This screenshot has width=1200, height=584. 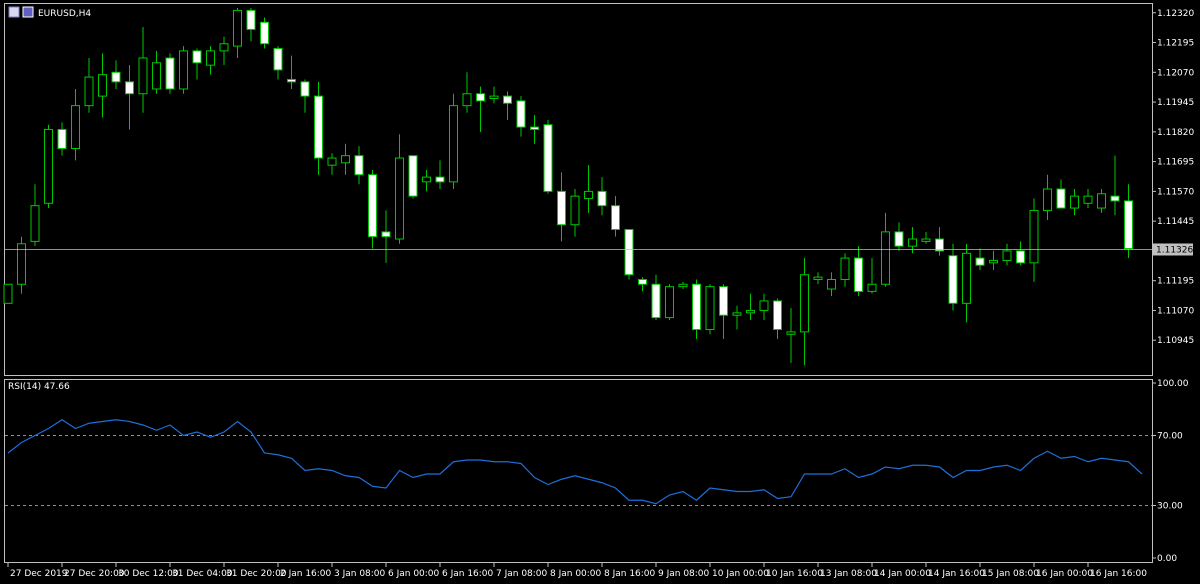 What do you see at coordinates (306, 574) in the screenshot?
I see `time-tick-label: 2 Jan 16:00` at bounding box center [306, 574].